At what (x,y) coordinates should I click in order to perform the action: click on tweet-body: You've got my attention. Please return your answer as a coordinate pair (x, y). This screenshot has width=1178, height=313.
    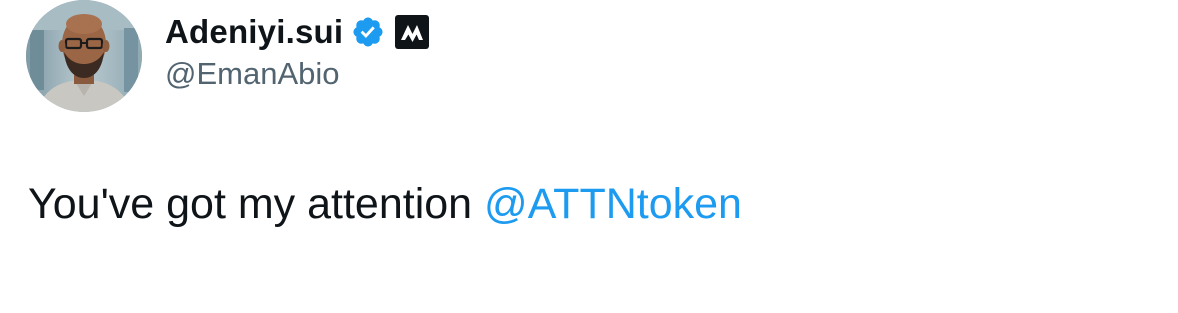
    Looking at the image, I should click on (256, 204).